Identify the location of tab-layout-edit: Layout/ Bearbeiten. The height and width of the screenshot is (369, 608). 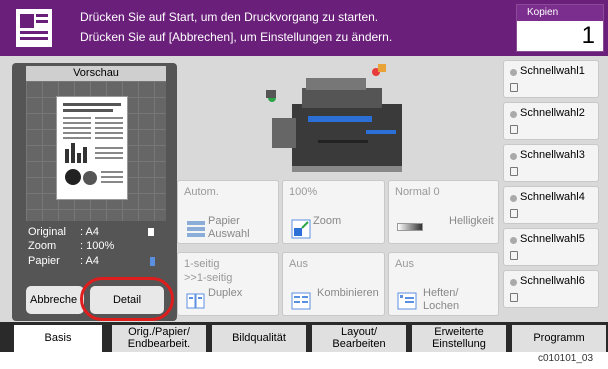
(359, 338).